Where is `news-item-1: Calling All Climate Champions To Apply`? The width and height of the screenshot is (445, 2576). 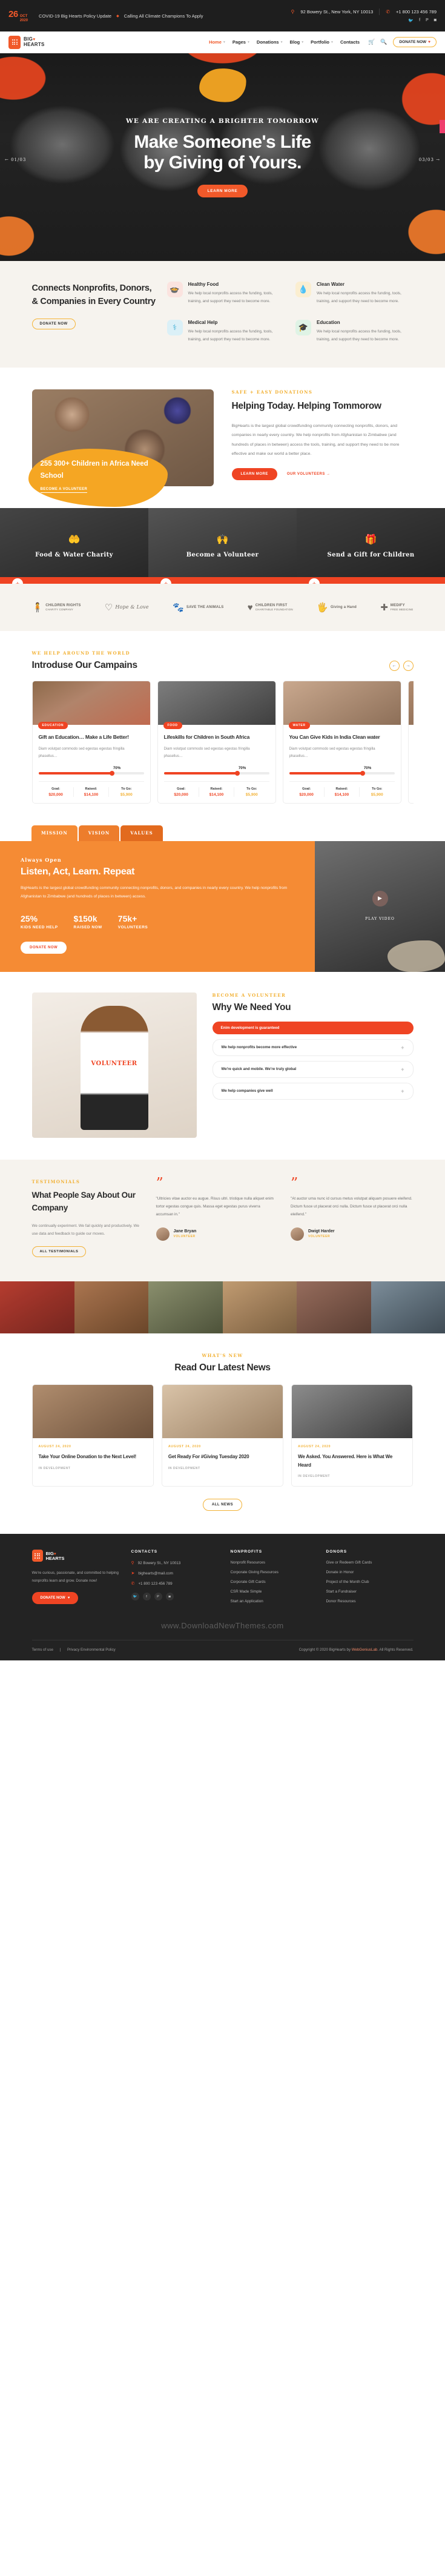 news-item-1: Calling All Climate Champions To Apply is located at coordinates (164, 16).